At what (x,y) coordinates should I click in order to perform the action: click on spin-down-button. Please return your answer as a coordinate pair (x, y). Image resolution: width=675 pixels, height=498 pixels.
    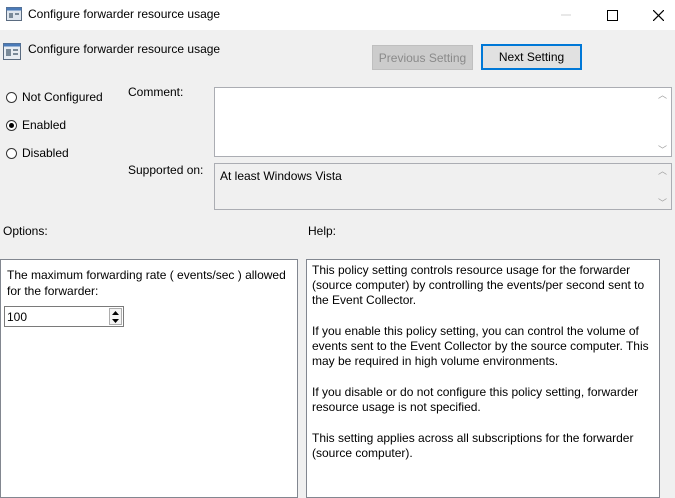
    Looking at the image, I should click on (115, 320).